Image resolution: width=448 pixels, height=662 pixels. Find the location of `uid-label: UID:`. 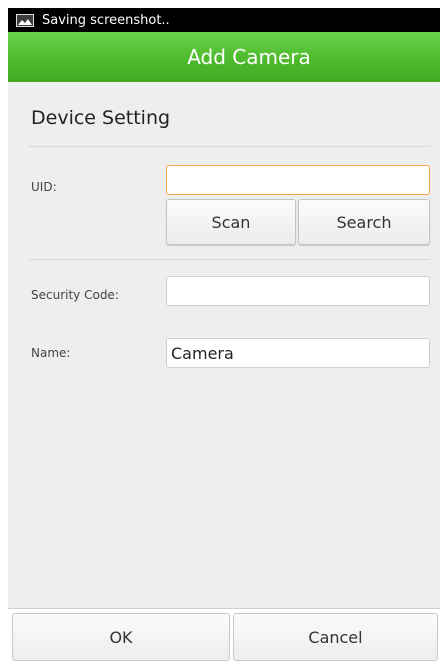

uid-label: UID: is located at coordinates (44, 187).